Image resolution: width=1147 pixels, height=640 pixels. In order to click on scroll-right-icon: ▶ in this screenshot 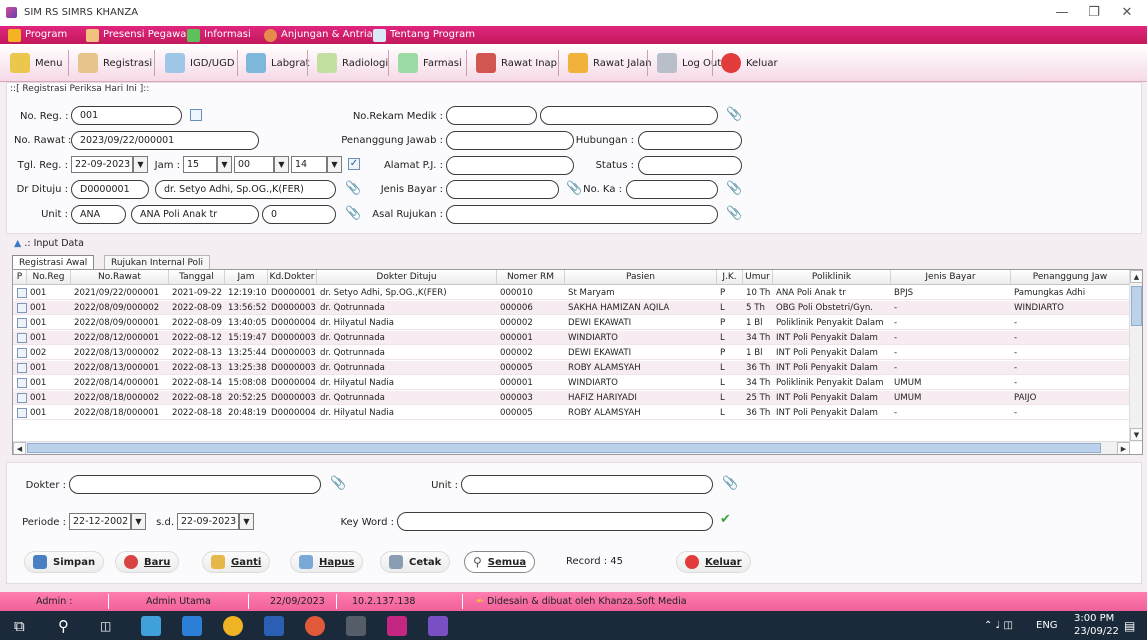, I will do `click(1123, 448)`.